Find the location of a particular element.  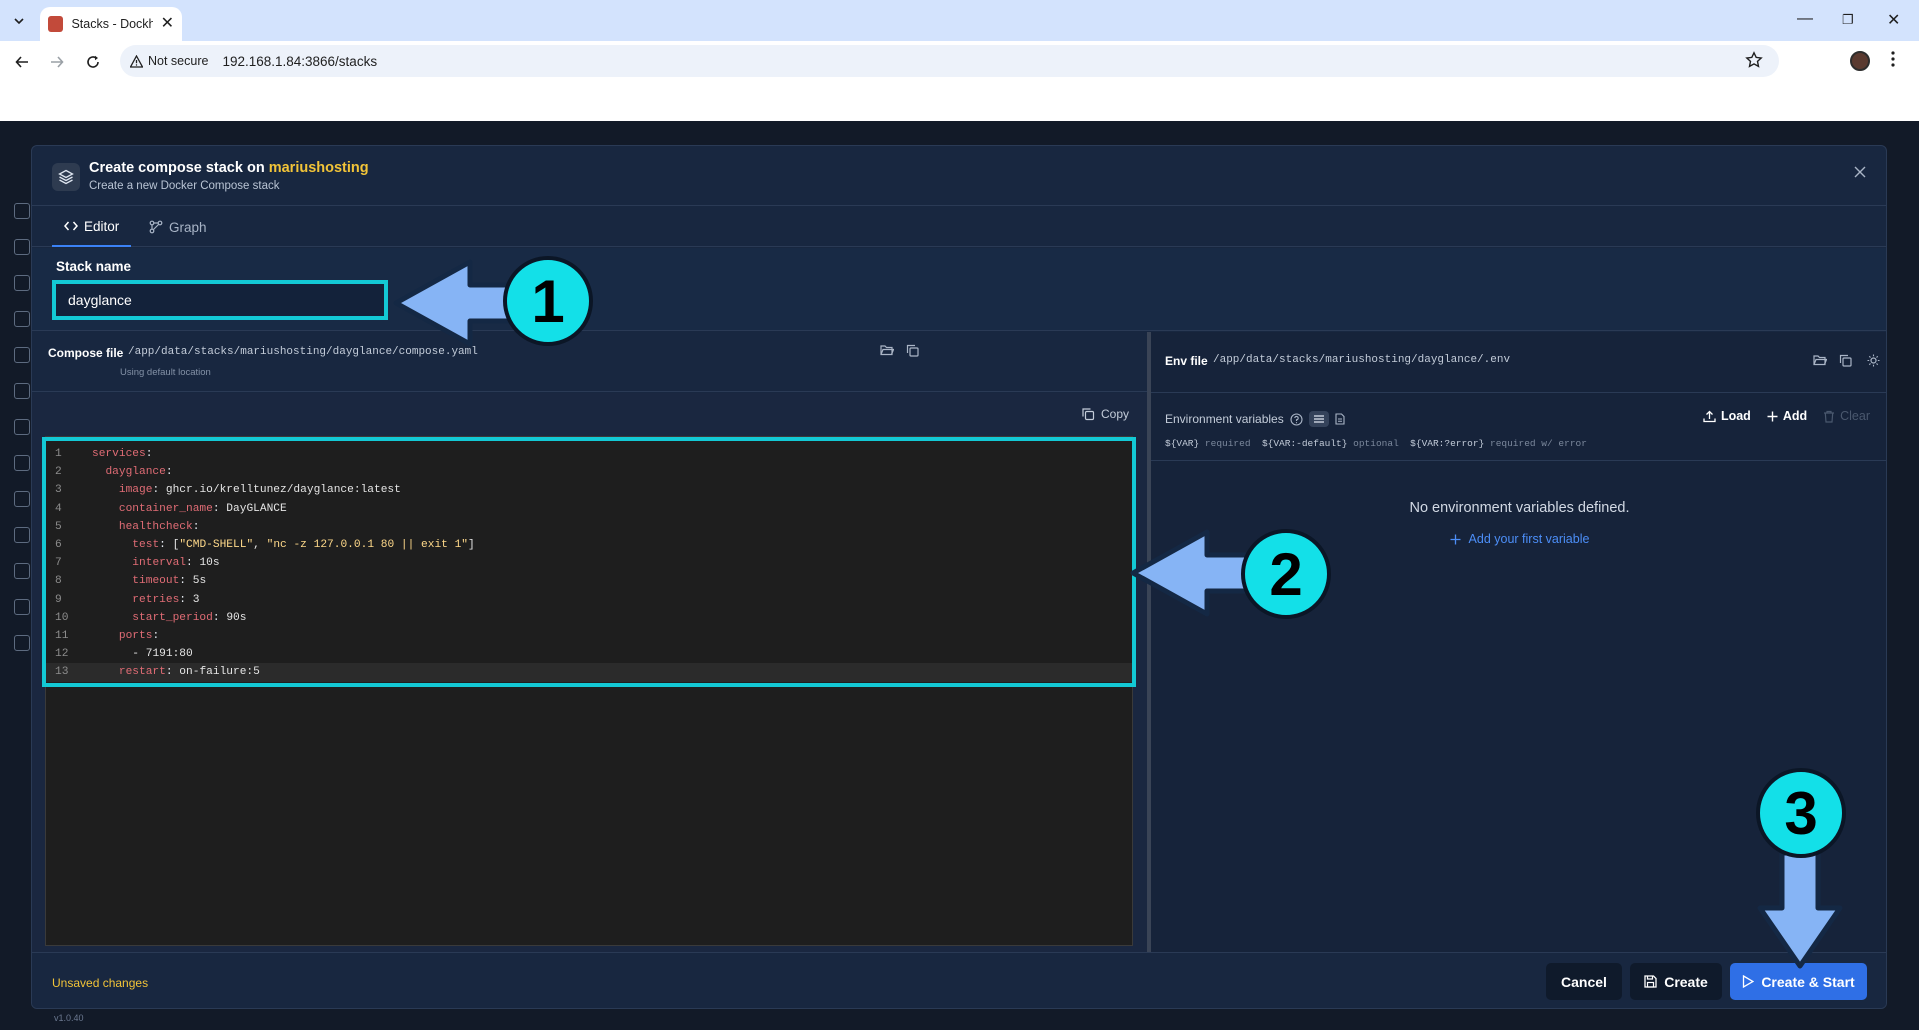

terminal-icon is located at coordinates (22, 319).